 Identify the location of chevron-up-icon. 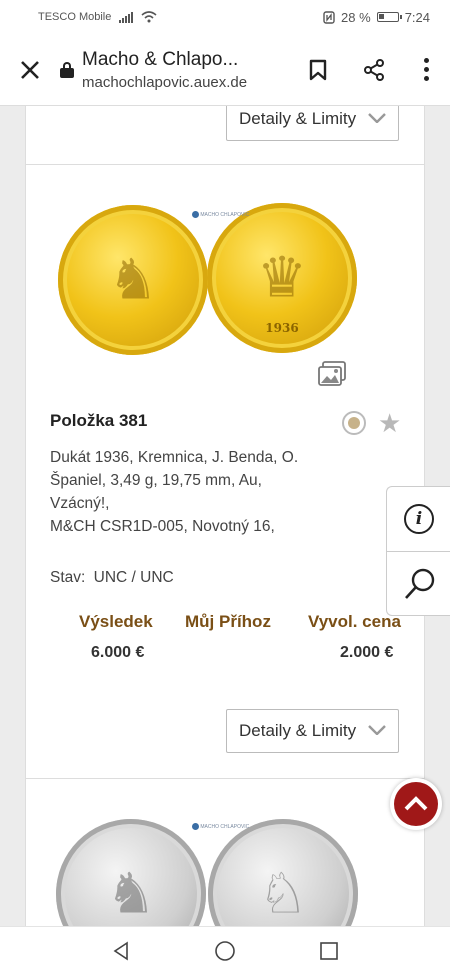
(416, 803).